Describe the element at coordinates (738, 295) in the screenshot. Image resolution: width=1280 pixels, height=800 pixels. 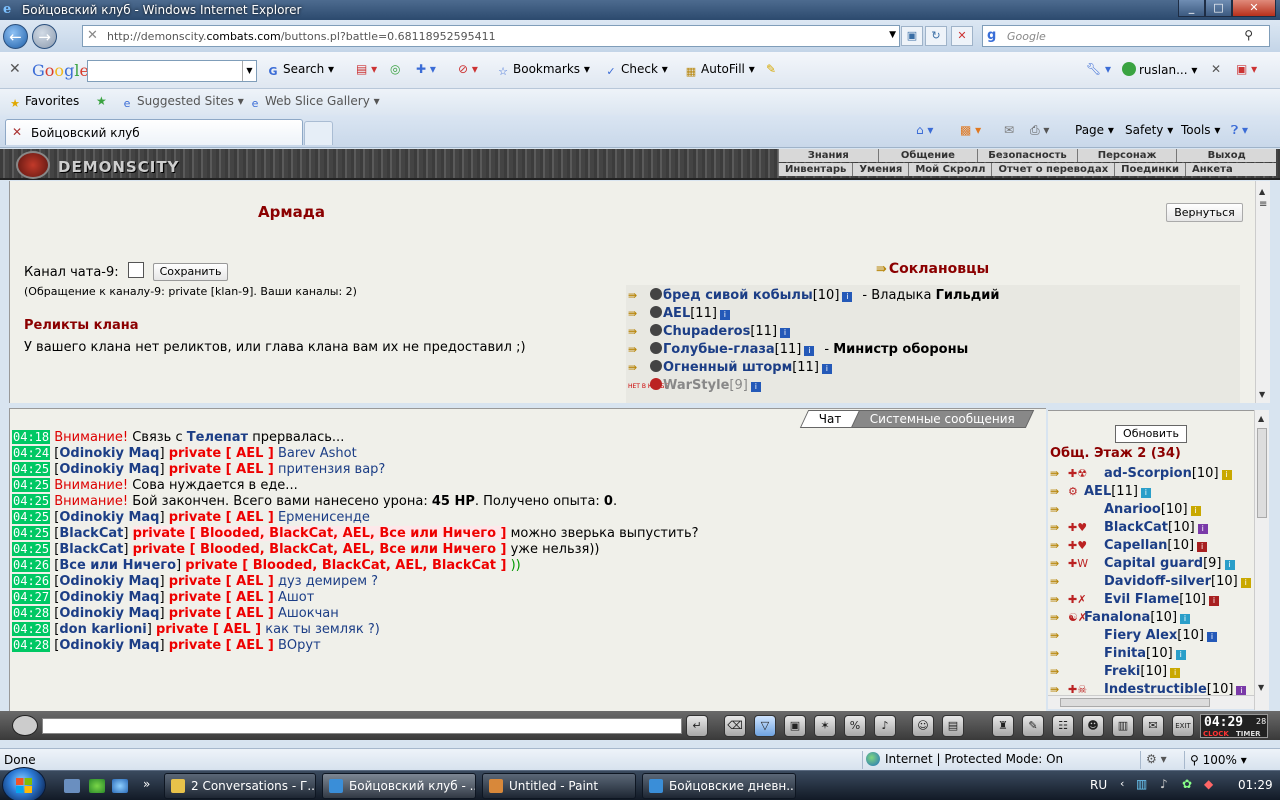
I see `clanmate-name: бред сивой кобылы` at that location.